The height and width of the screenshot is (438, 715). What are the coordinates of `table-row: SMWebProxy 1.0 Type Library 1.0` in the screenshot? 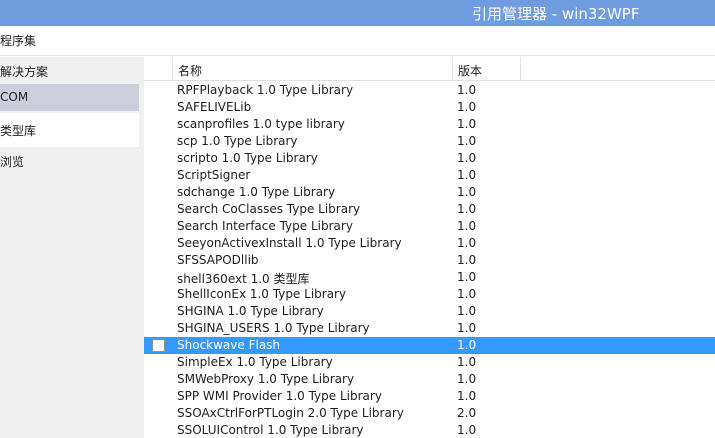 It's located at (429, 379).